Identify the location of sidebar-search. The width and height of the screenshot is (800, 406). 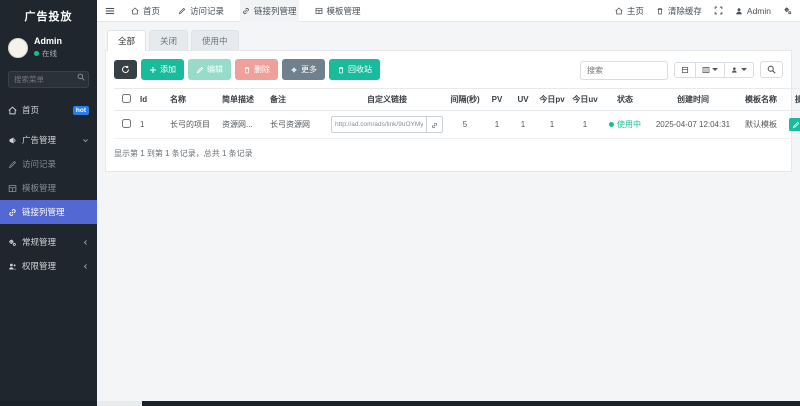
(48, 78).